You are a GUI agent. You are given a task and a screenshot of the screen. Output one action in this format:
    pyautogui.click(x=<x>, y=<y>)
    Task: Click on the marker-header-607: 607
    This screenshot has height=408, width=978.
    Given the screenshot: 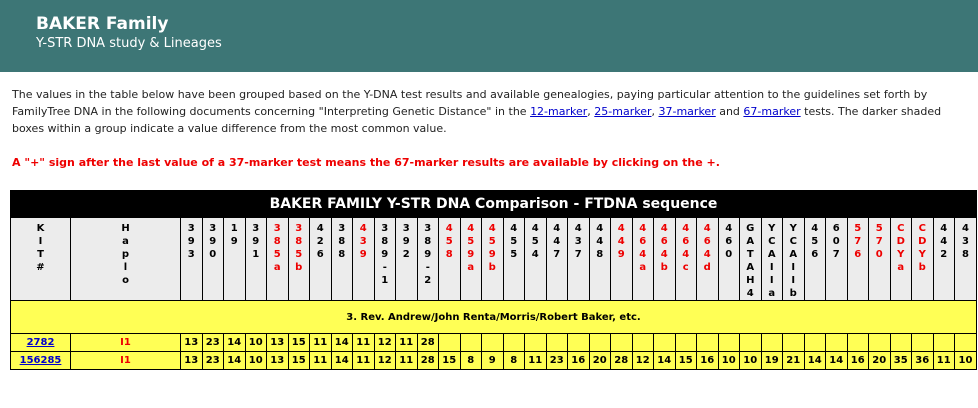 What is the action you would take?
    pyautogui.click(x=836, y=259)
    